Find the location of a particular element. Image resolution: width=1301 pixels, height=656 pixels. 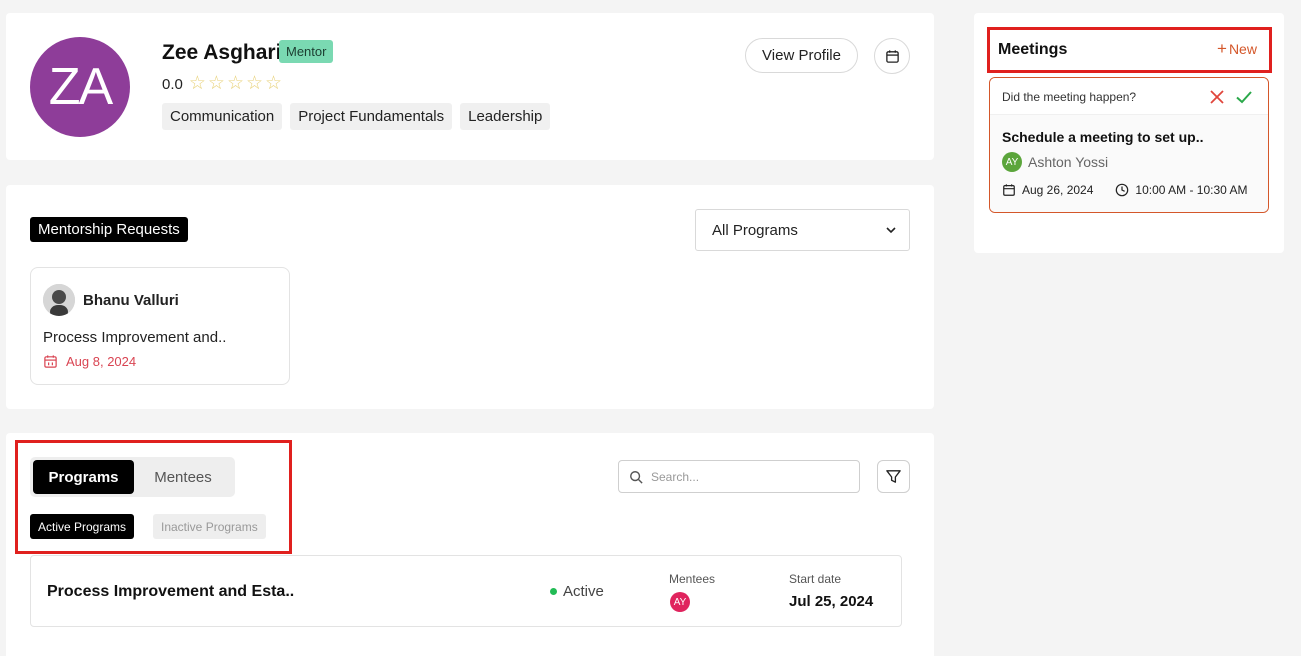

request-program: Process Improvement and.. is located at coordinates (135, 337).